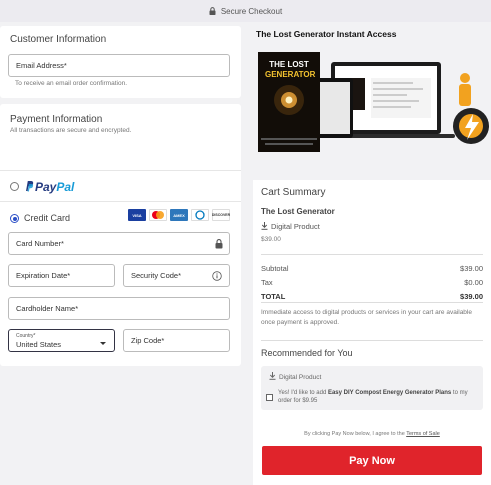 Image resolution: width=491 pixels, height=485 pixels. Describe the element at coordinates (471, 296) in the screenshot. I see `total-value: $39.00` at that location.